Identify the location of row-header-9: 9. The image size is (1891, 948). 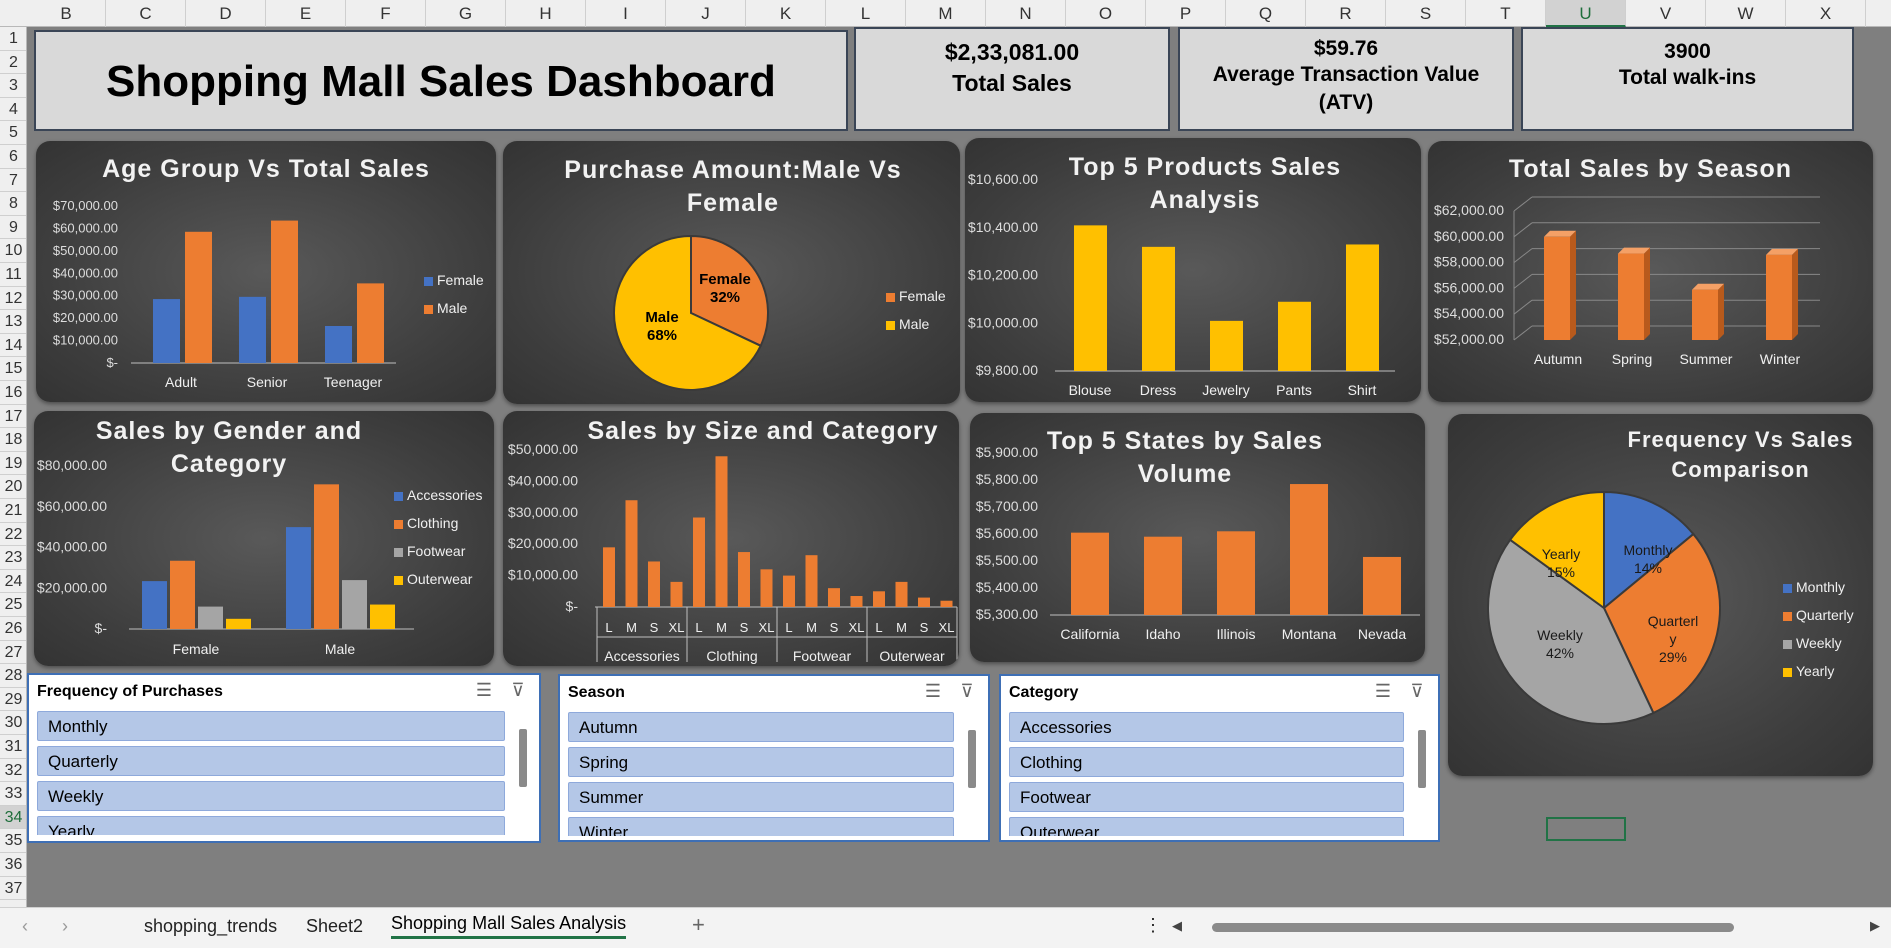
(13, 228).